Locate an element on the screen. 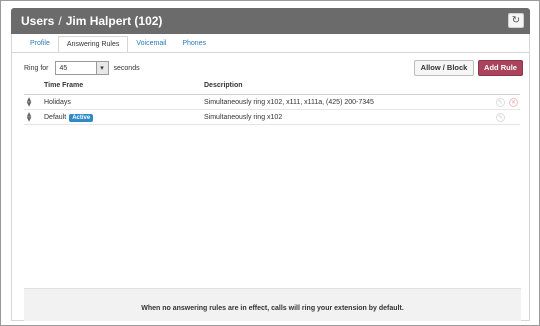 The width and height of the screenshot is (540, 326). ring-prefix-label: Ring for is located at coordinates (36, 68).